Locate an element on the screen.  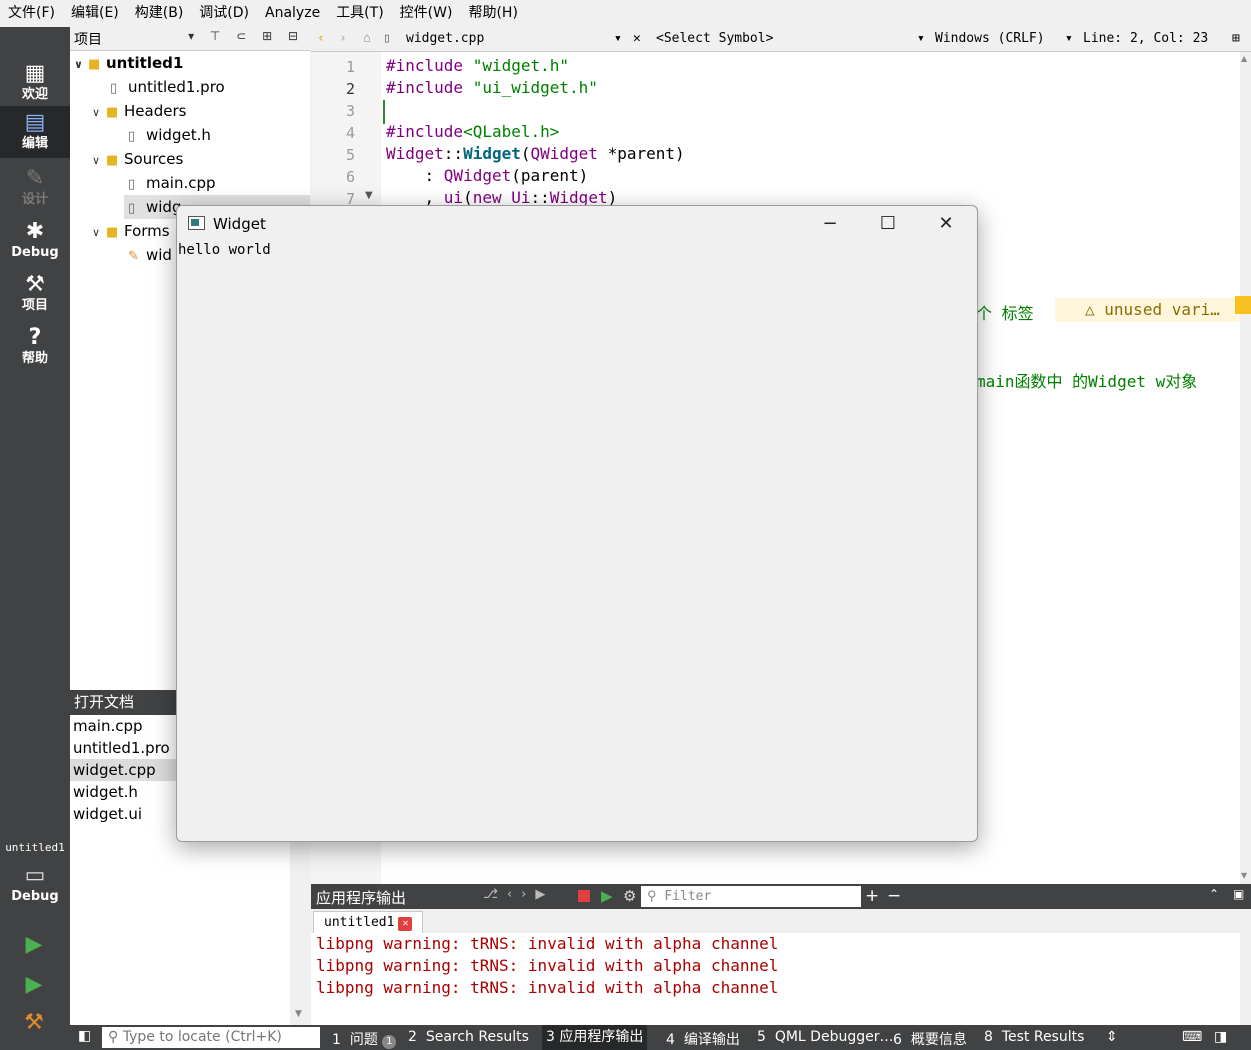
build-button: ⚒ is located at coordinates (34, 1023).